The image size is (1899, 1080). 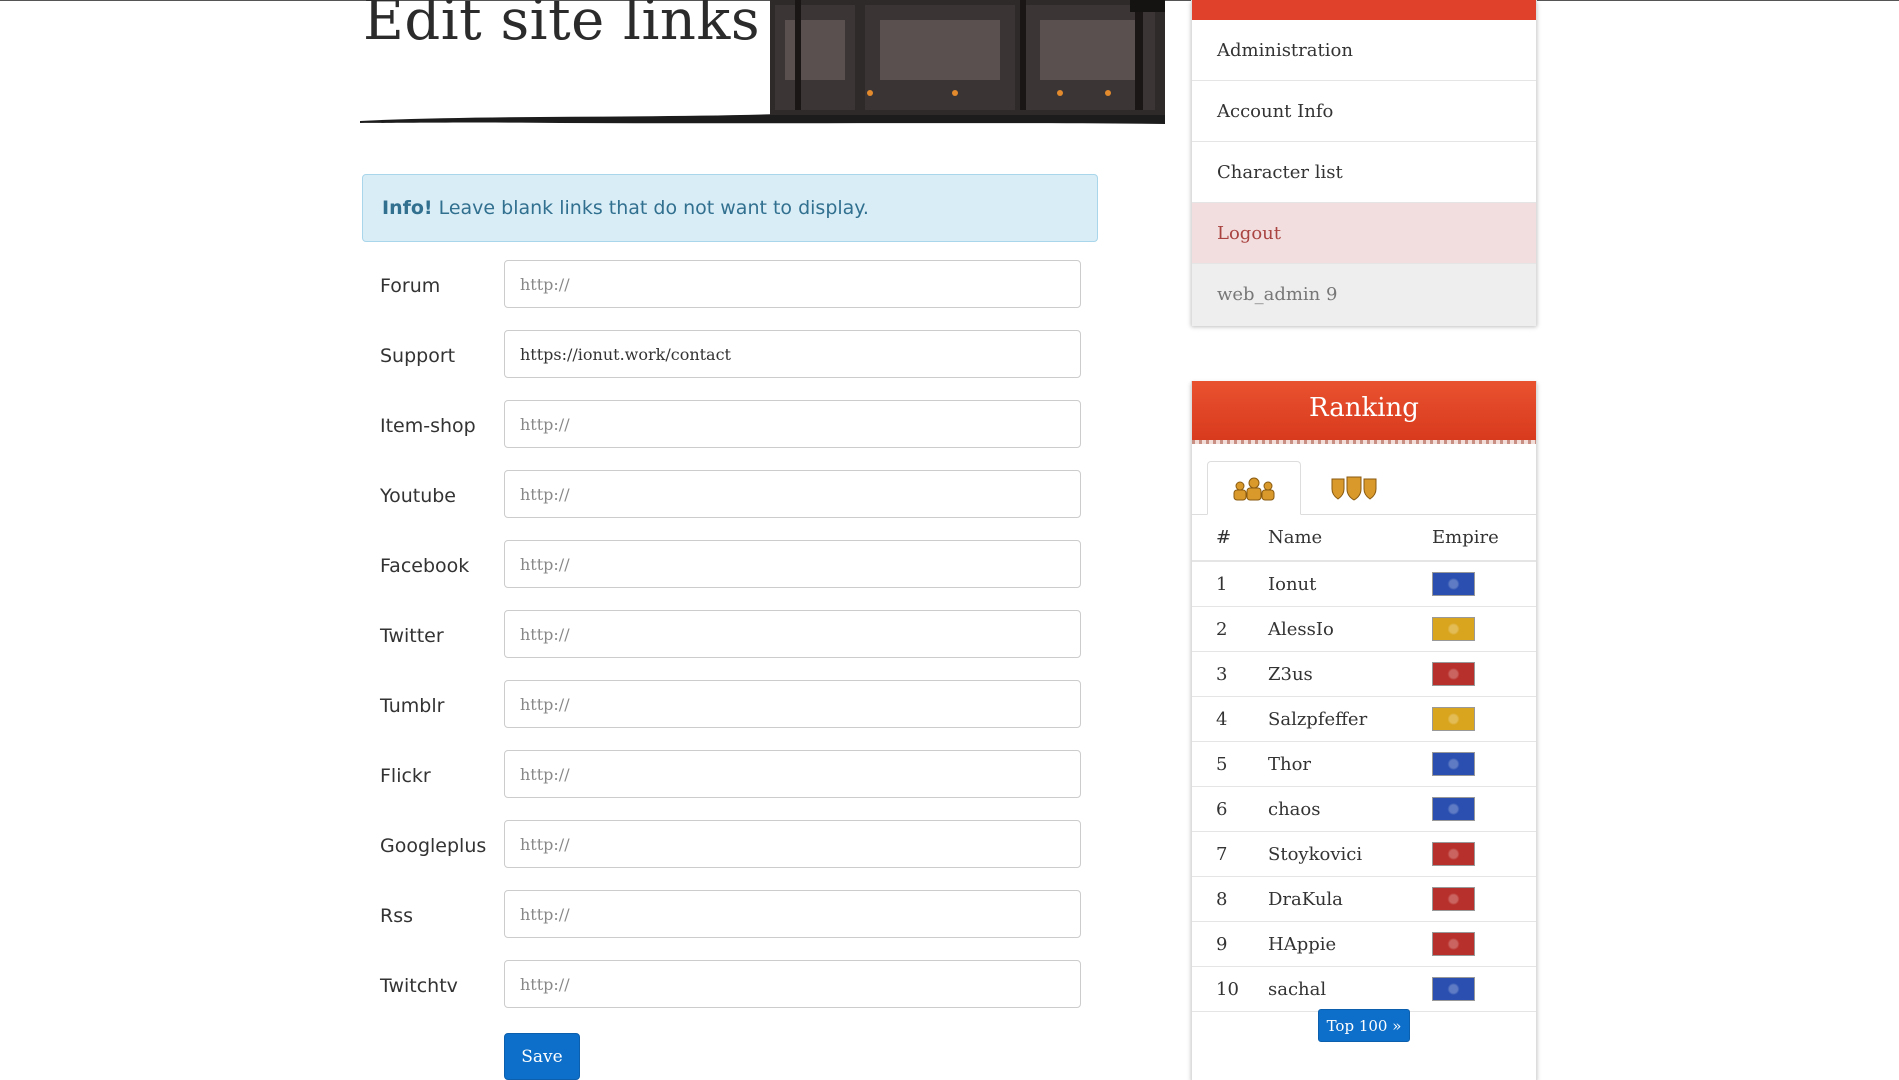 I want to click on player-name: Stoykovici, so click(x=1349, y=854).